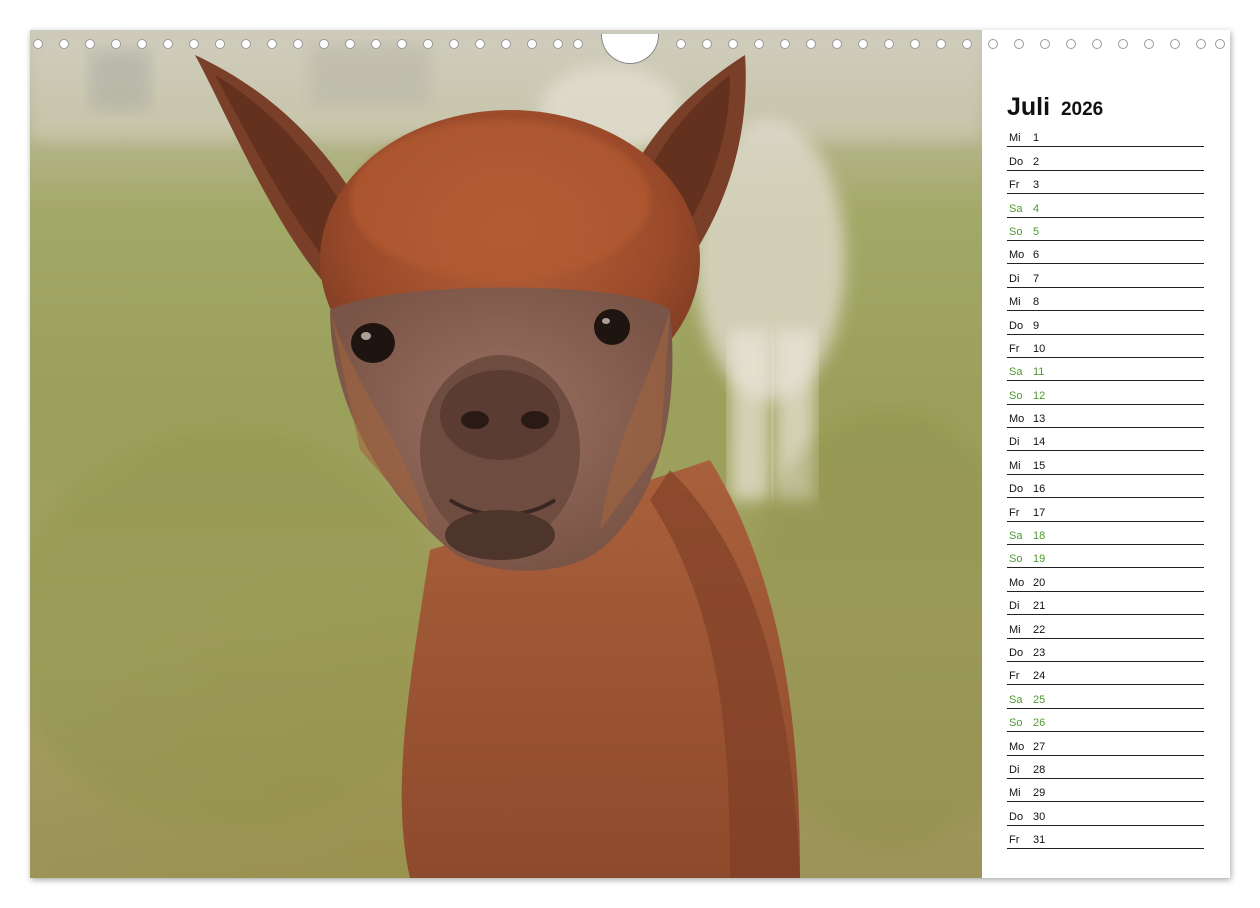 Image resolution: width=1260 pixels, height=908 pixels. Describe the element at coordinates (1036, 325) in the screenshot. I see `day-number: 9` at that location.